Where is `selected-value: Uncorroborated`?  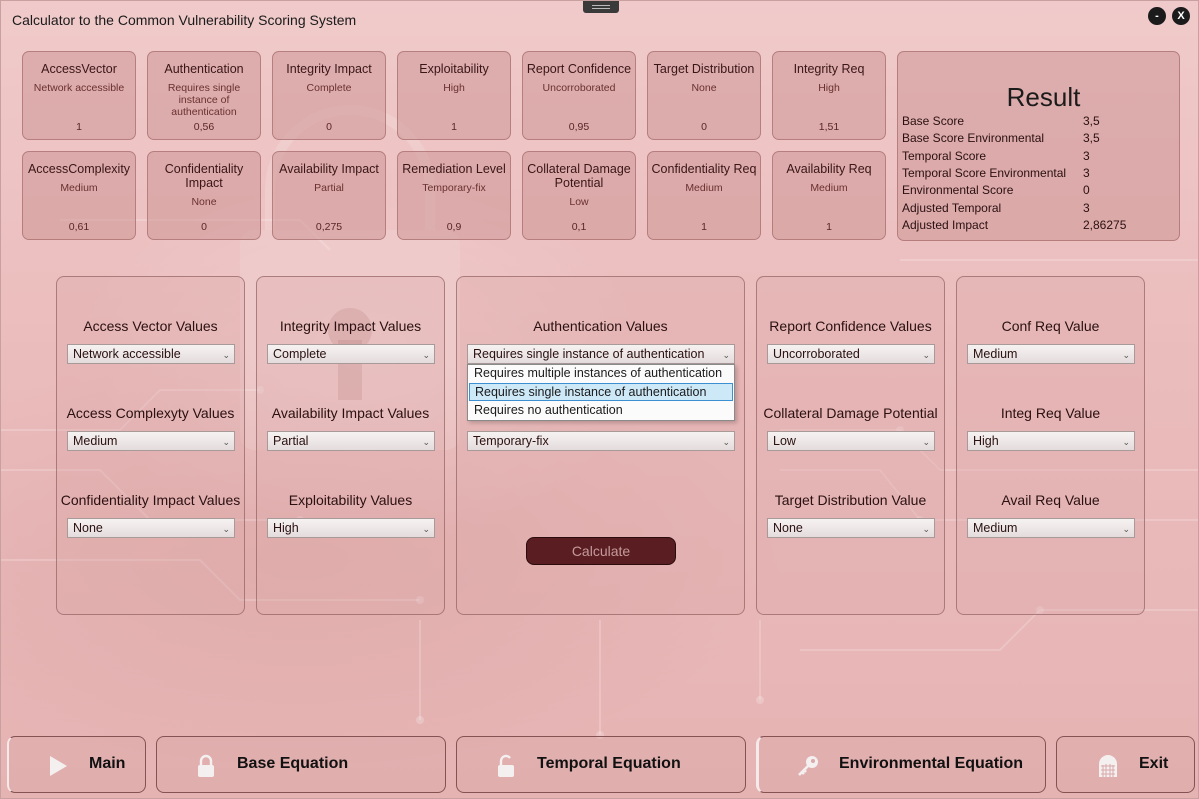 selected-value: Uncorroborated is located at coordinates (816, 354).